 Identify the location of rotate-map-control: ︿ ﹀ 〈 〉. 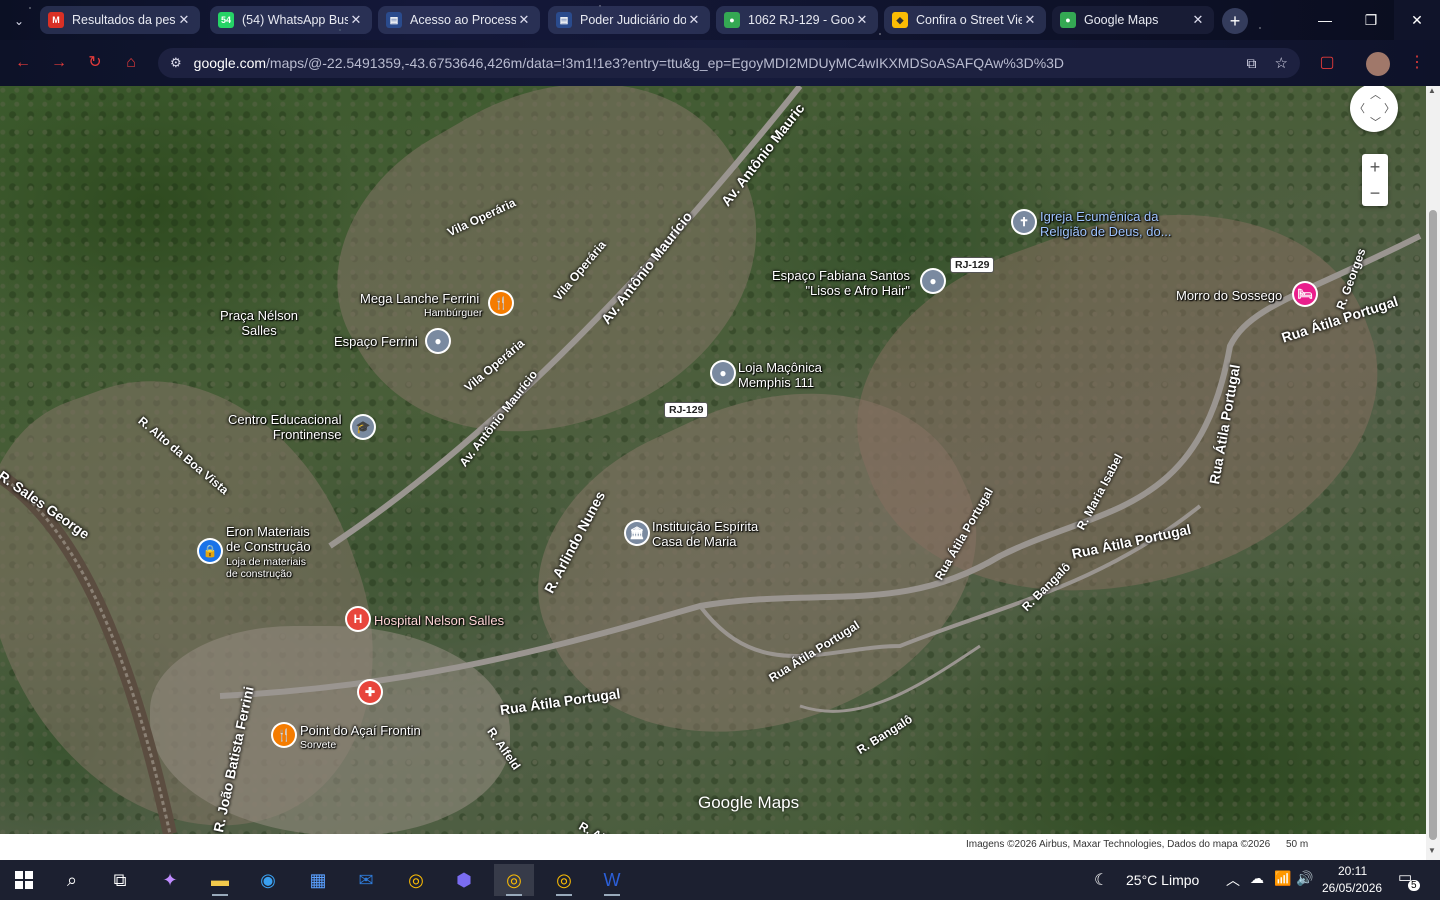
(1374, 109).